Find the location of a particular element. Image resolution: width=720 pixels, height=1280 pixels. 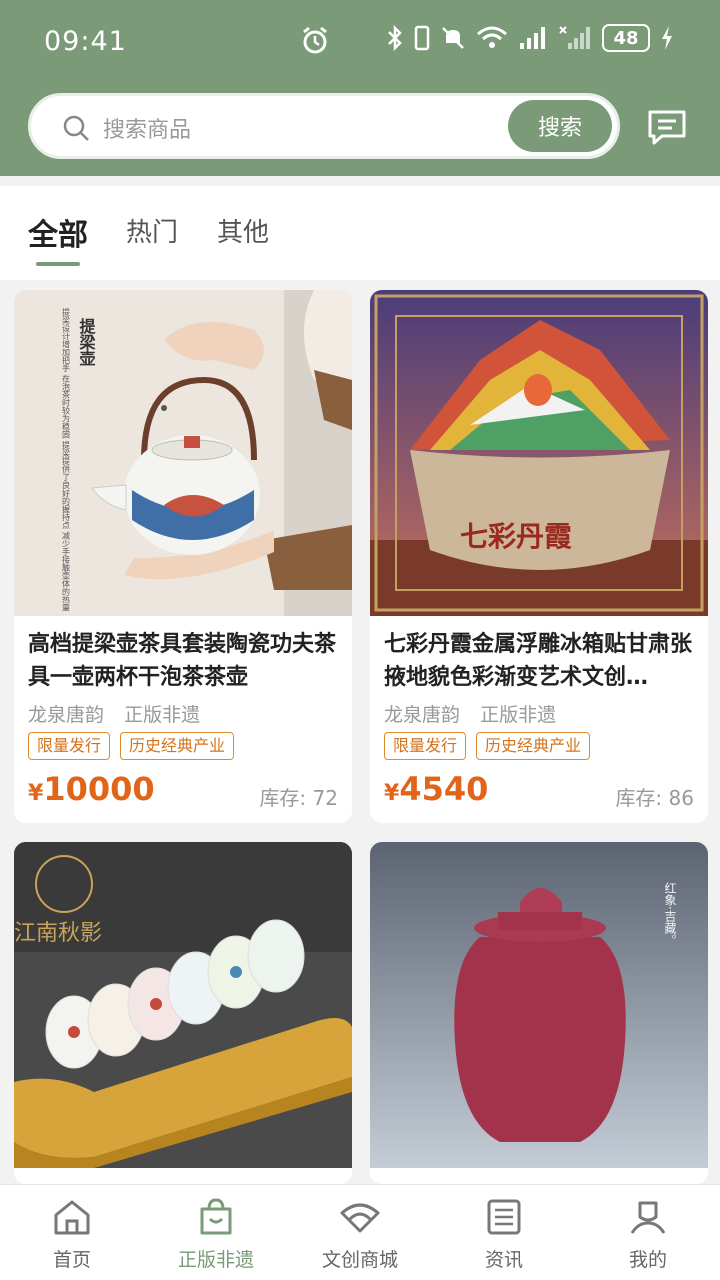

nav-news: 资讯 is located at coordinates (504, 1232).